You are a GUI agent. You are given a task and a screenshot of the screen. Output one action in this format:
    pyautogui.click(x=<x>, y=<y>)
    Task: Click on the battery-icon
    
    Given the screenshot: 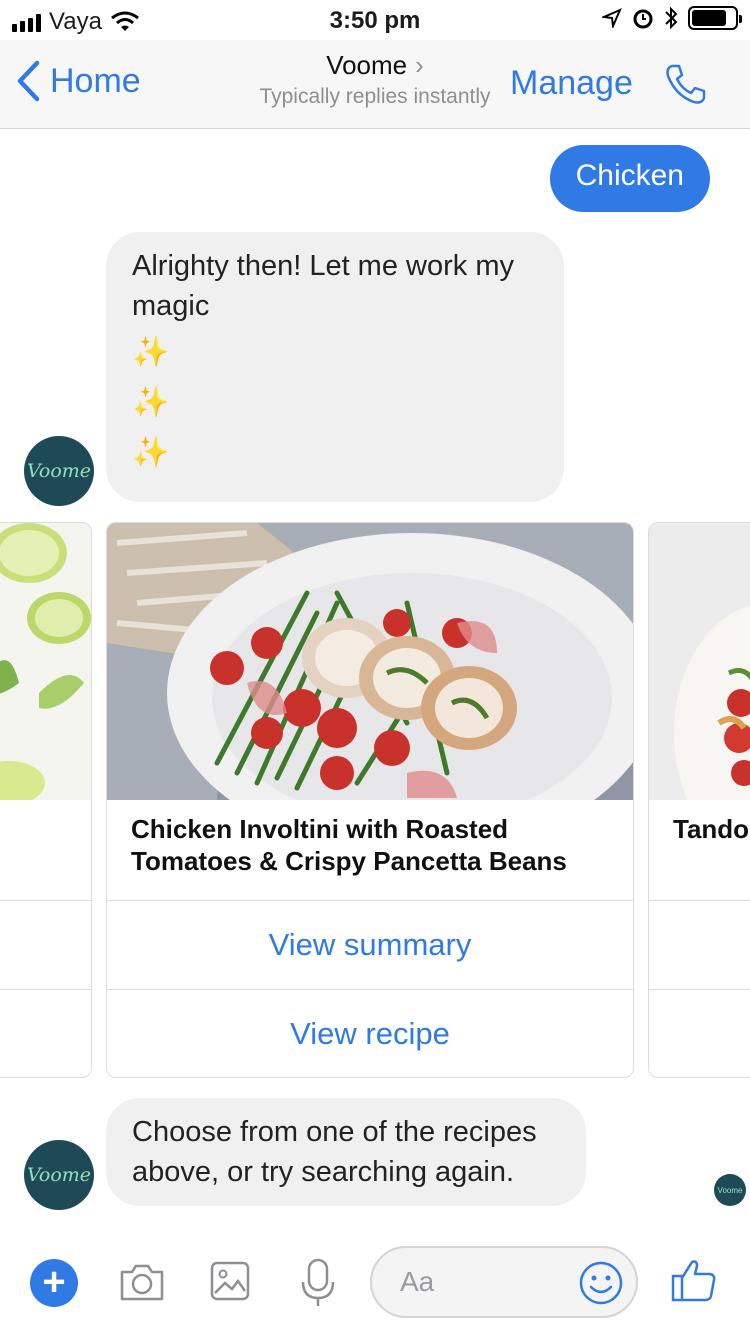 What is the action you would take?
    pyautogui.click(x=715, y=18)
    